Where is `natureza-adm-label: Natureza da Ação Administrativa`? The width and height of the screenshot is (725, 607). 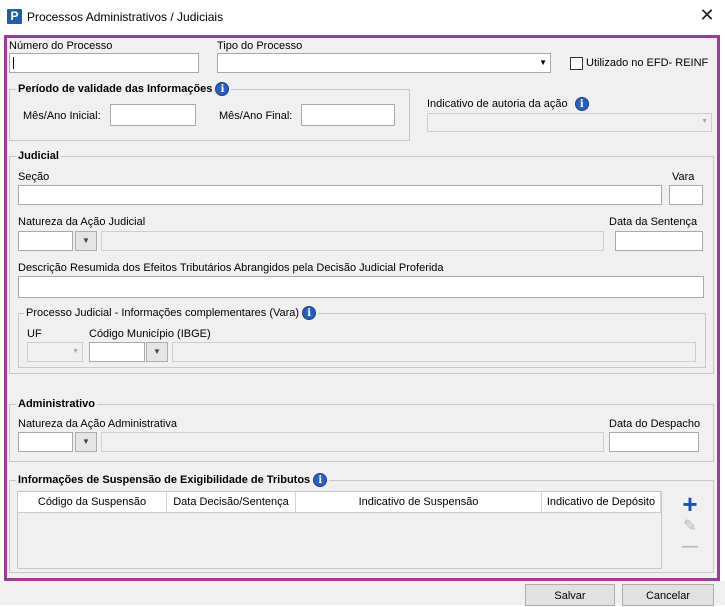 natureza-adm-label: Natureza da Ação Administrativa is located at coordinates (97, 424).